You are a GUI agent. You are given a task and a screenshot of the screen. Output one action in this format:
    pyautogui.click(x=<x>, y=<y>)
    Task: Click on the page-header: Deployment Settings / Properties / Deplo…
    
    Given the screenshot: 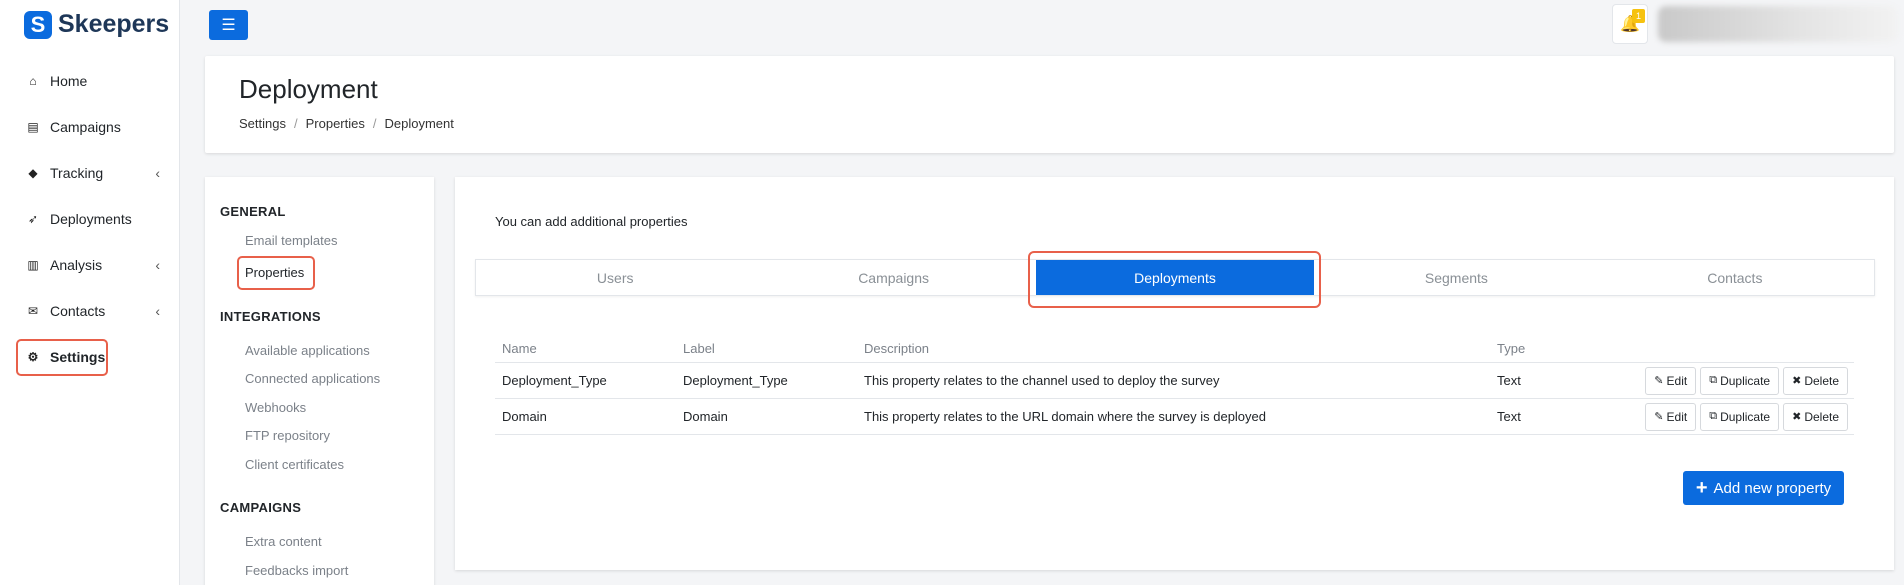 What is the action you would take?
    pyautogui.click(x=1049, y=104)
    